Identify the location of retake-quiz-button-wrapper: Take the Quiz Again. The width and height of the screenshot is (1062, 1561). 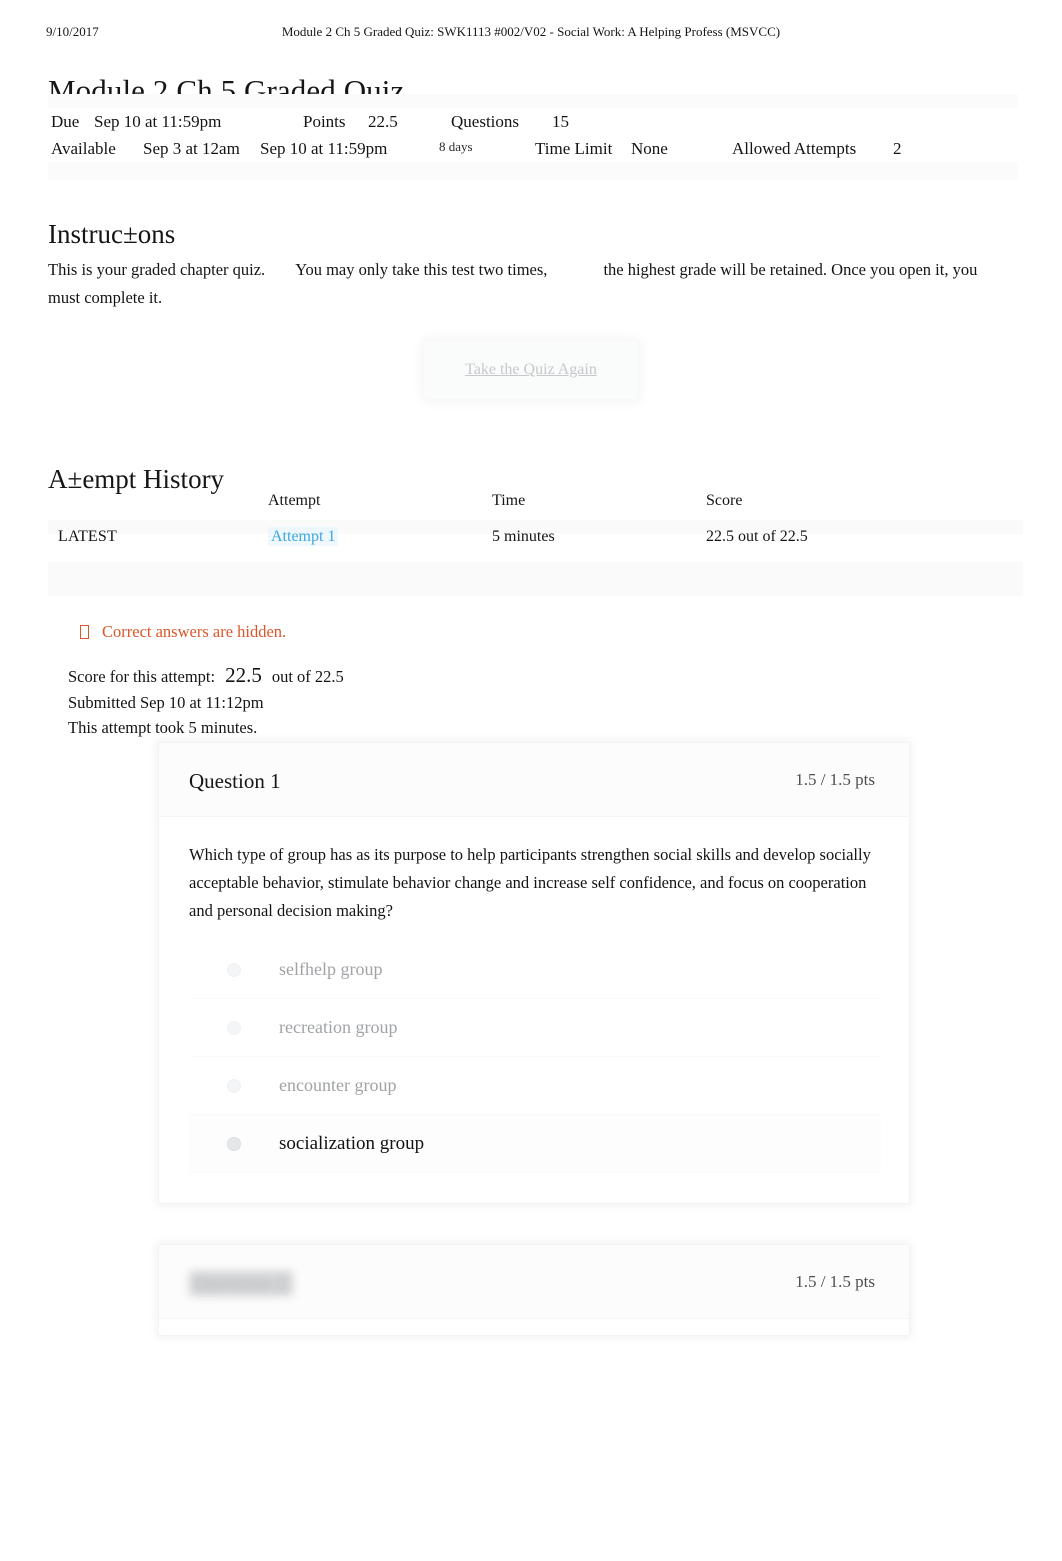
(531, 370).